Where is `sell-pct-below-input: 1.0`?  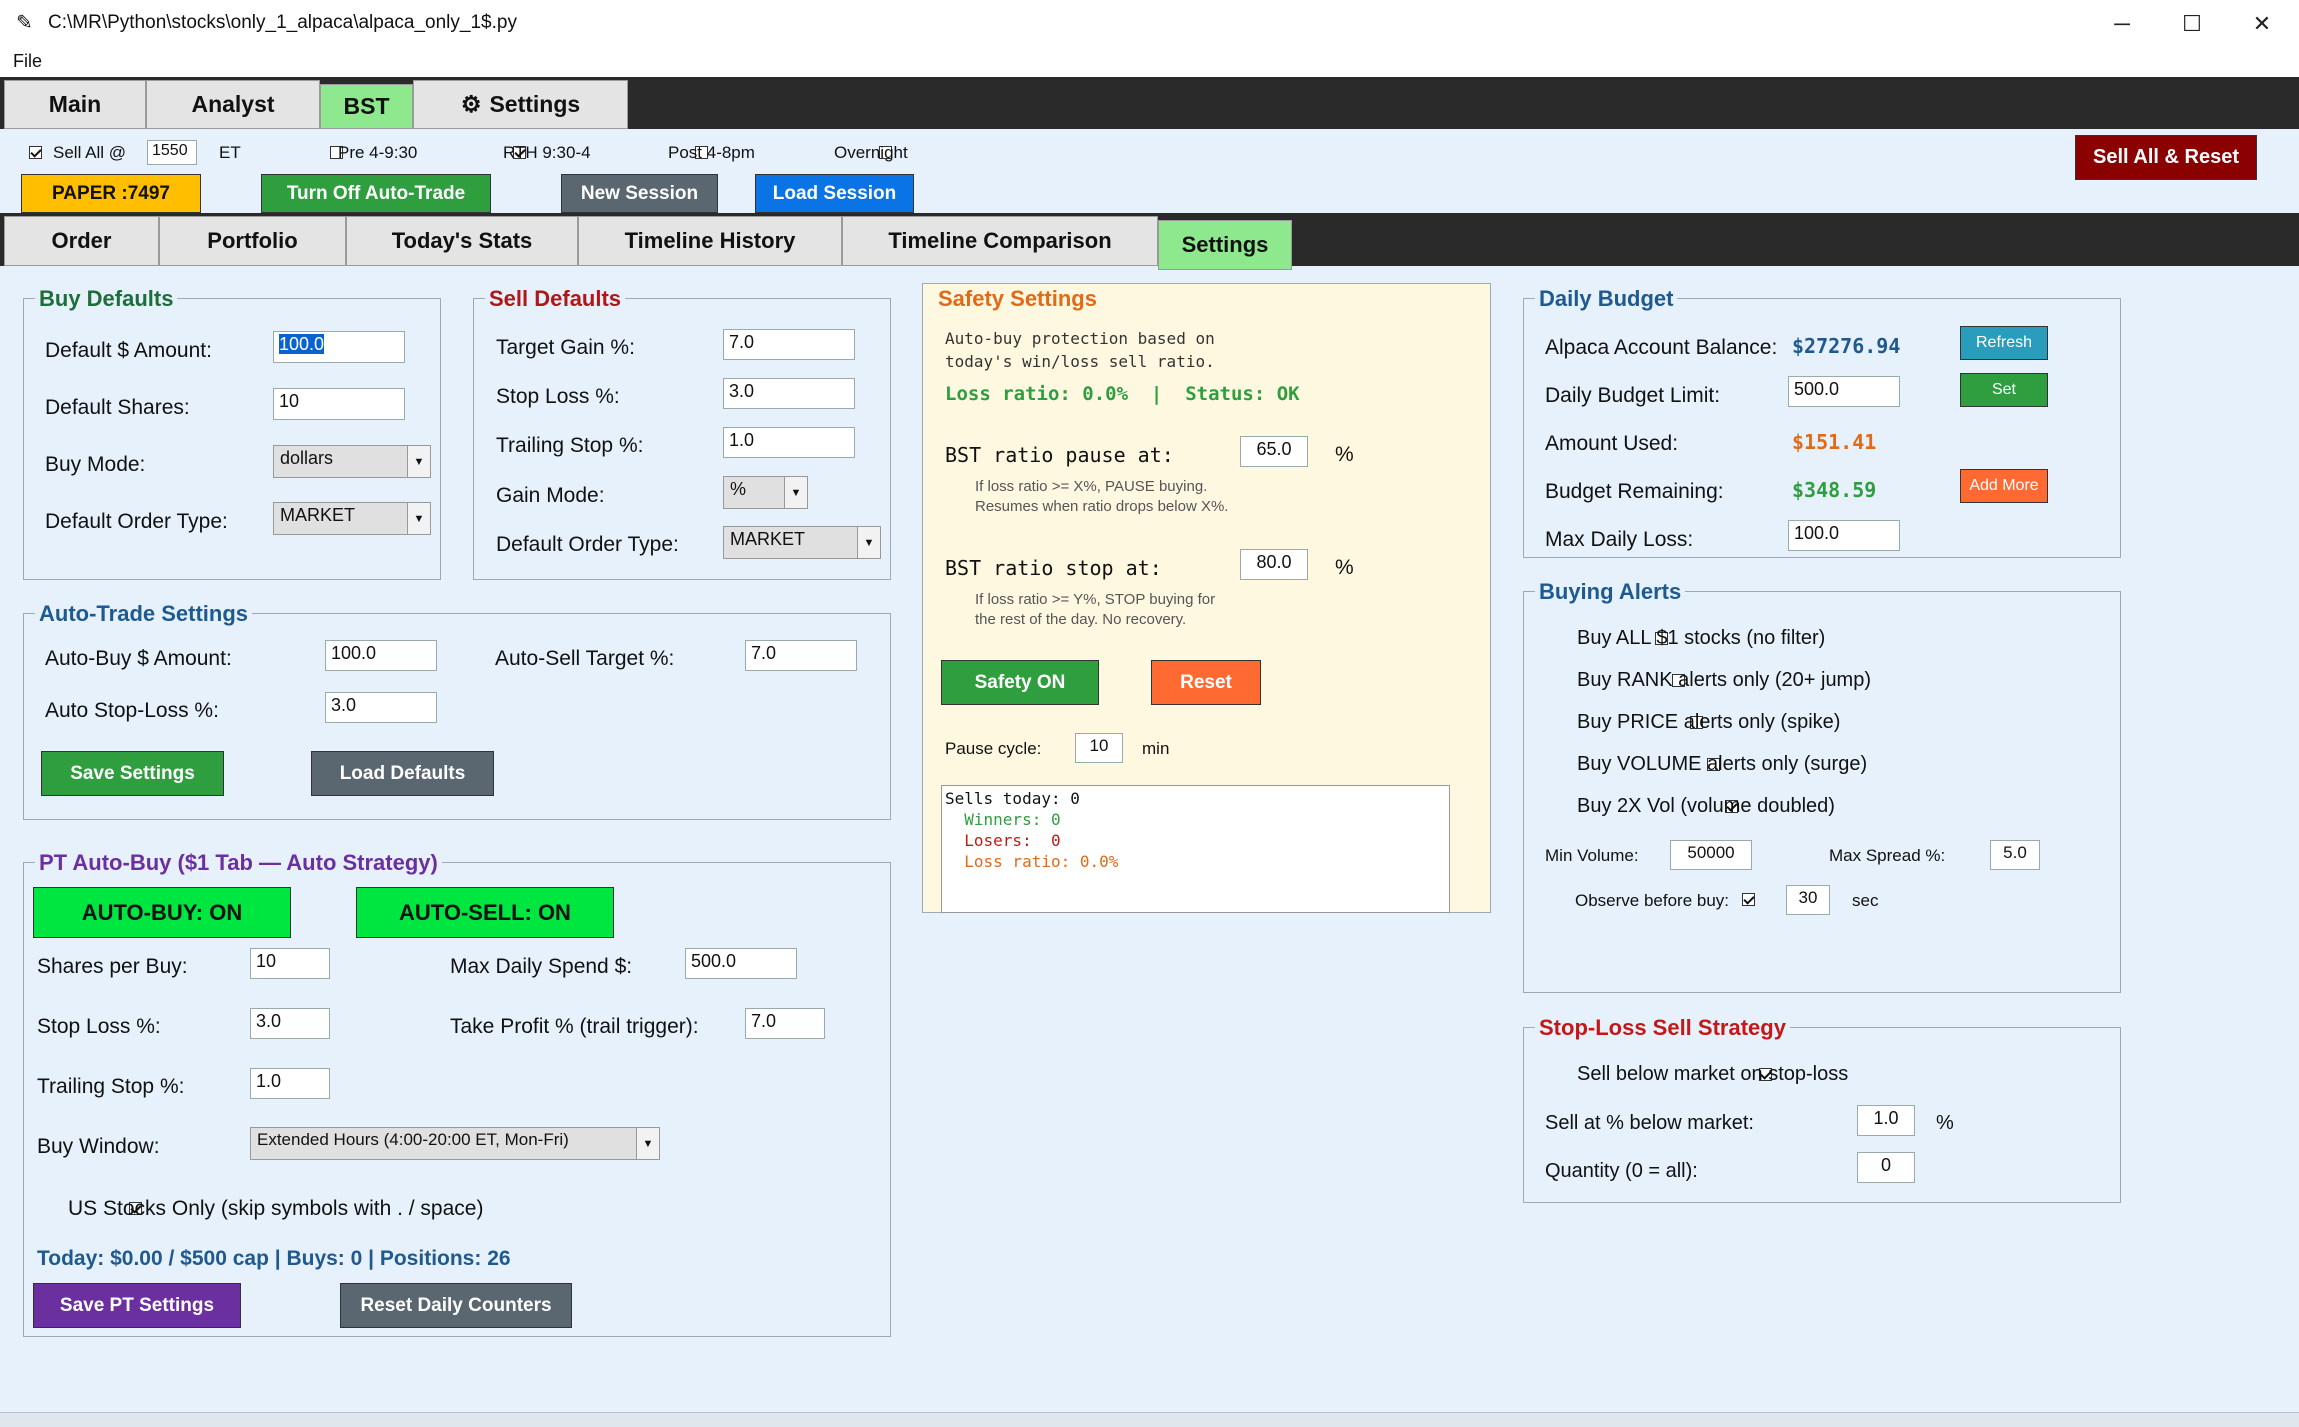 sell-pct-below-input: 1.0 is located at coordinates (1886, 1120).